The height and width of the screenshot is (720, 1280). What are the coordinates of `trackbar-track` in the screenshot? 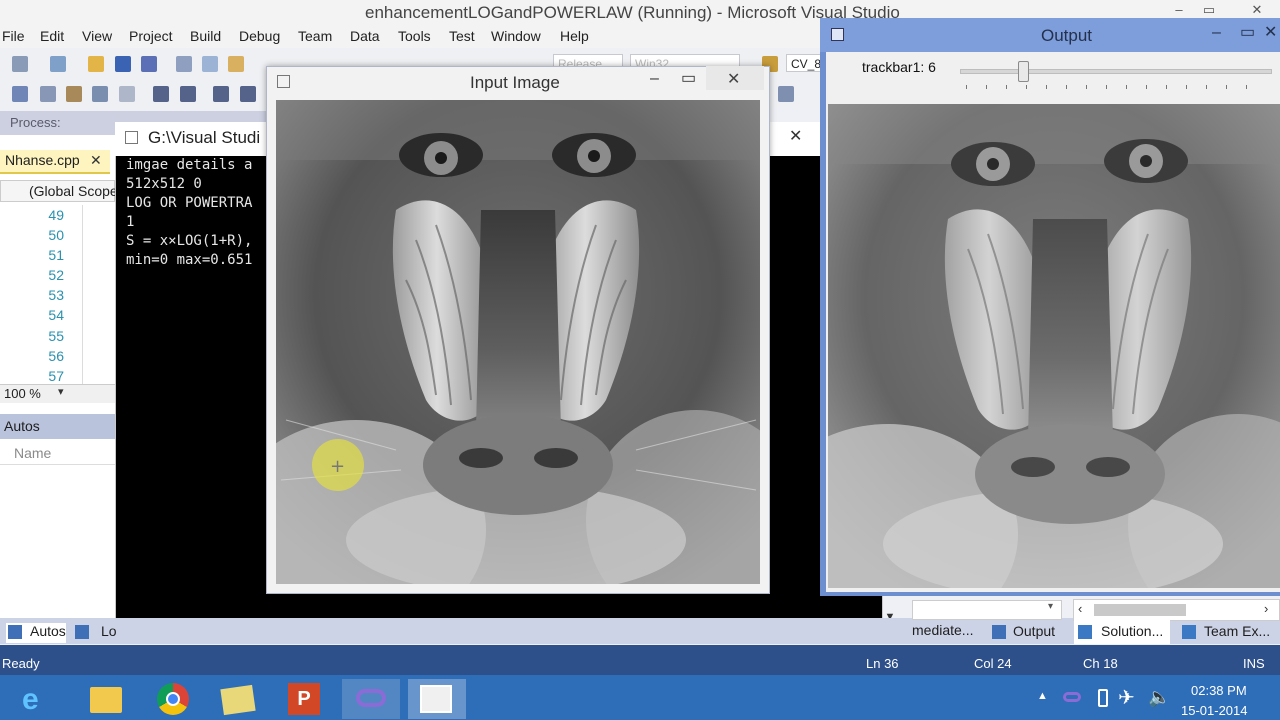 It's located at (1116, 71).